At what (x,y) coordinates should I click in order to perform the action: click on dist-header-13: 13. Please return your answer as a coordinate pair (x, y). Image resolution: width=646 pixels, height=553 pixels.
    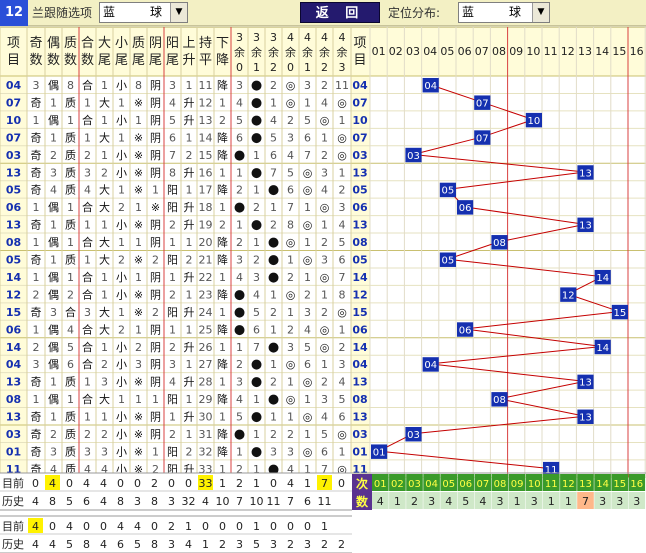
    Looking at the image, I should click on (585, 51).